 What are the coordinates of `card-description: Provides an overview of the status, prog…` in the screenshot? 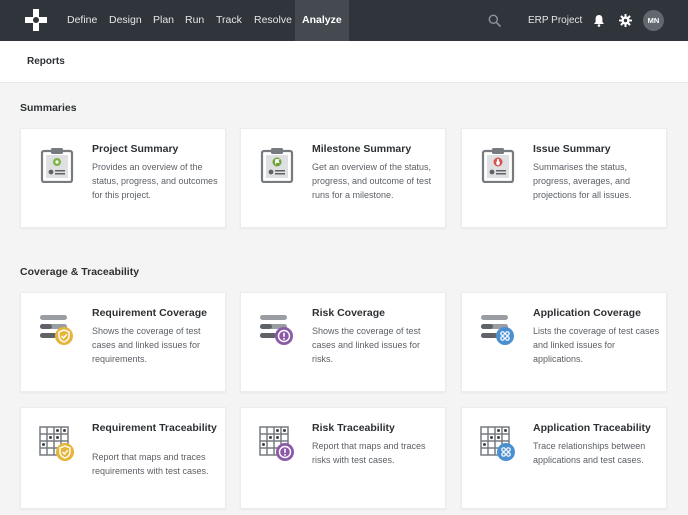 It's located at (155, 181).